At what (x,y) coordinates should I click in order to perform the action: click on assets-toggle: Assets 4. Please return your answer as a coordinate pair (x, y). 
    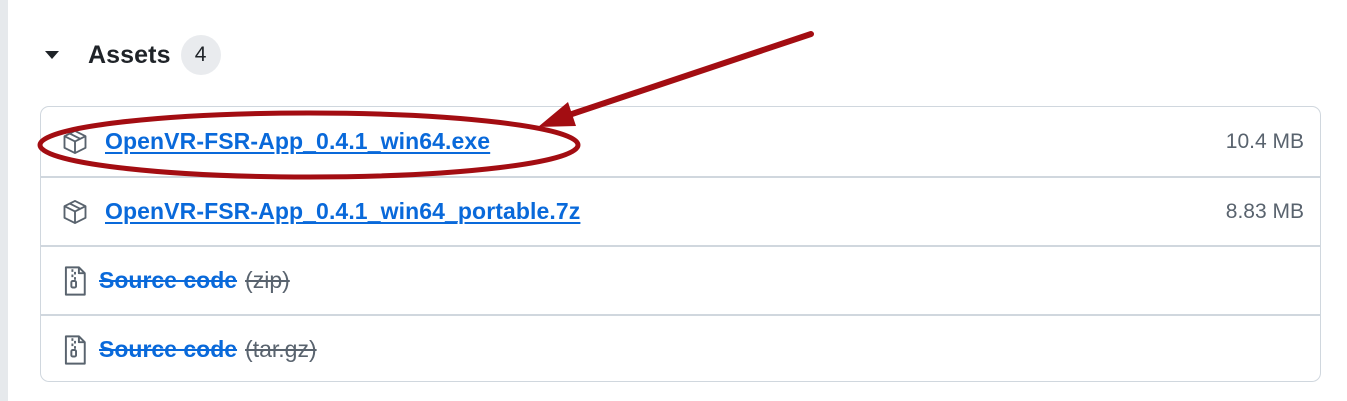
    Looking at the image, I should click on (131, 55).